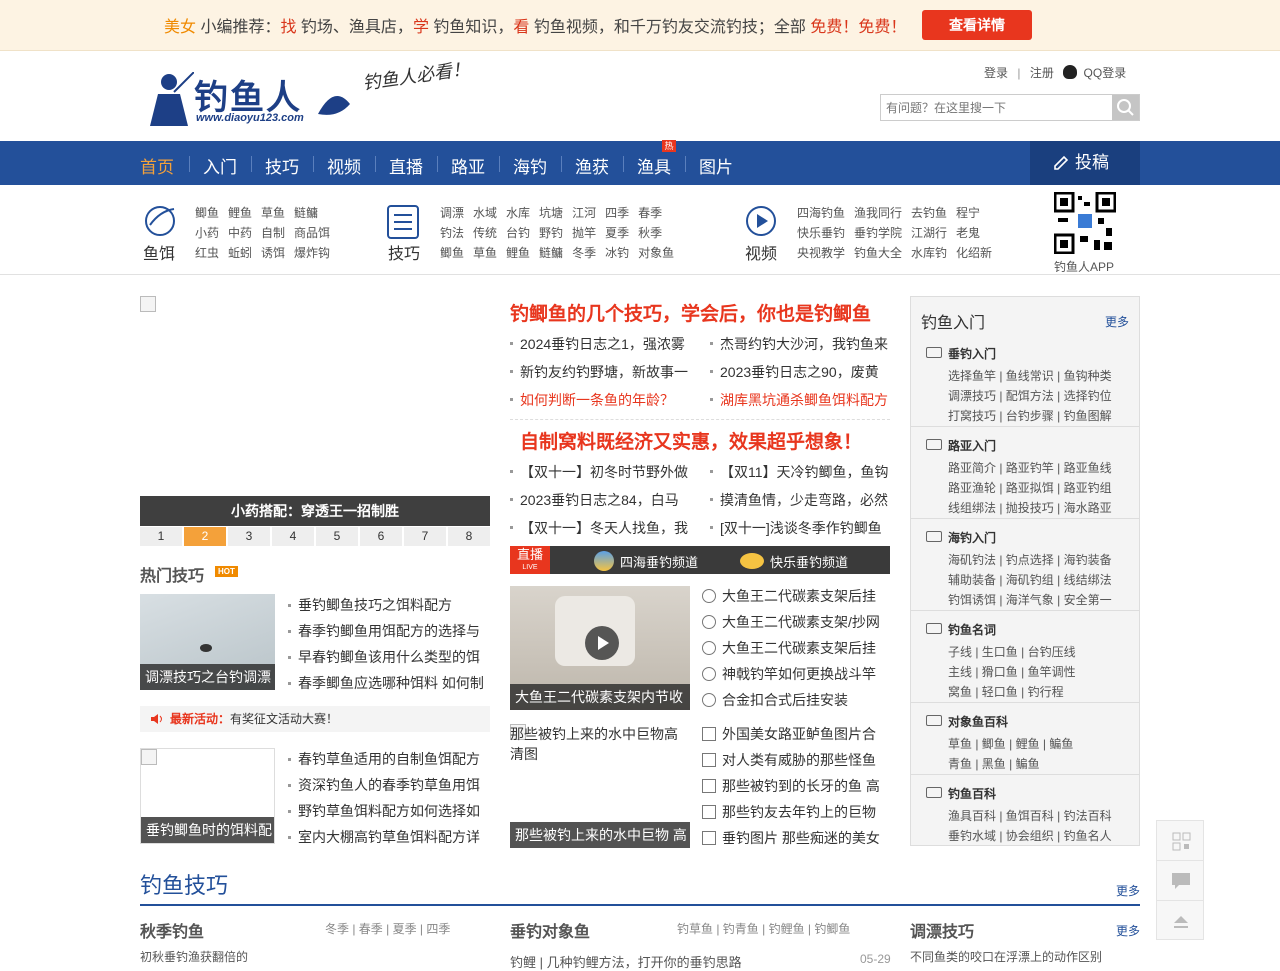 Image resolution: width=1280 pixels, height=971 pixels. I want to click on slider-page-8: 8, so click(469, 536).